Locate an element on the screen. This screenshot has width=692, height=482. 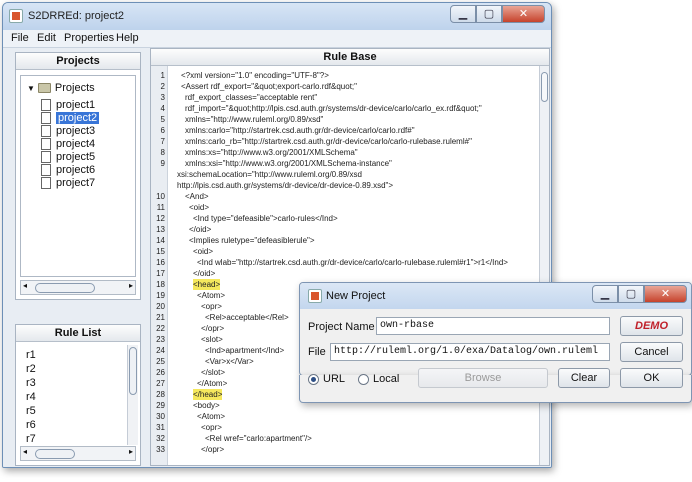
code-line: 32 <Rel wref="carlo:apartment"/> is located at coordinates (345, 438).